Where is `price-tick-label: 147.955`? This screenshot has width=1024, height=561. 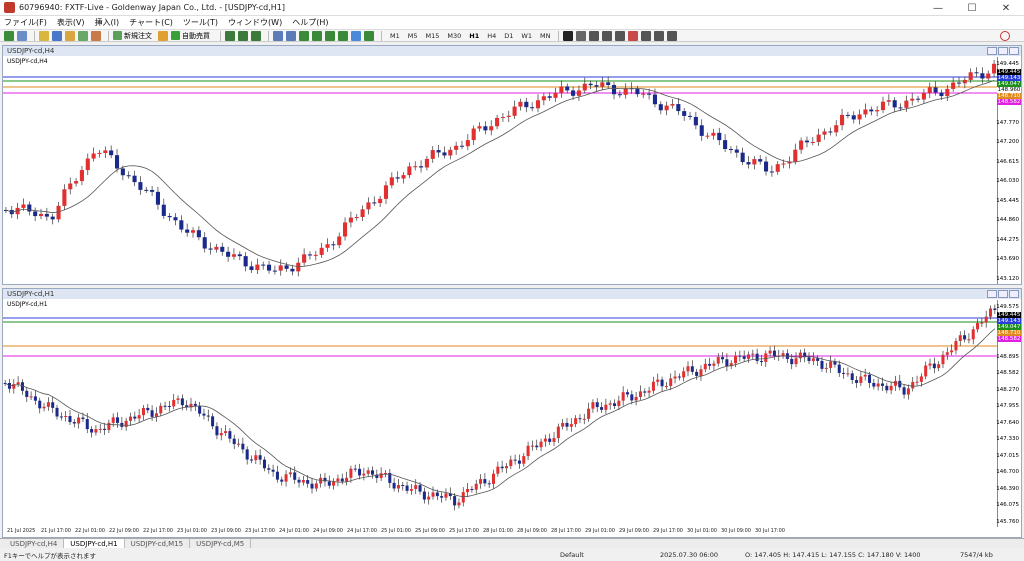 price-tick-label: 147.955 is located at coordinates (1007, 406).